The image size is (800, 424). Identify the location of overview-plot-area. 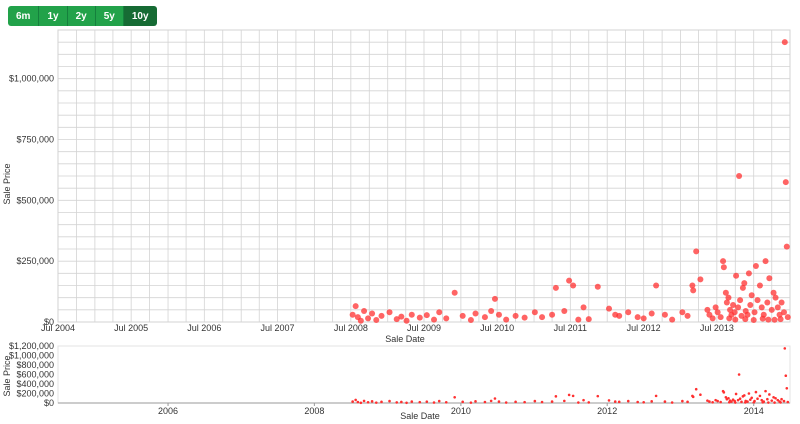
(424, 374).